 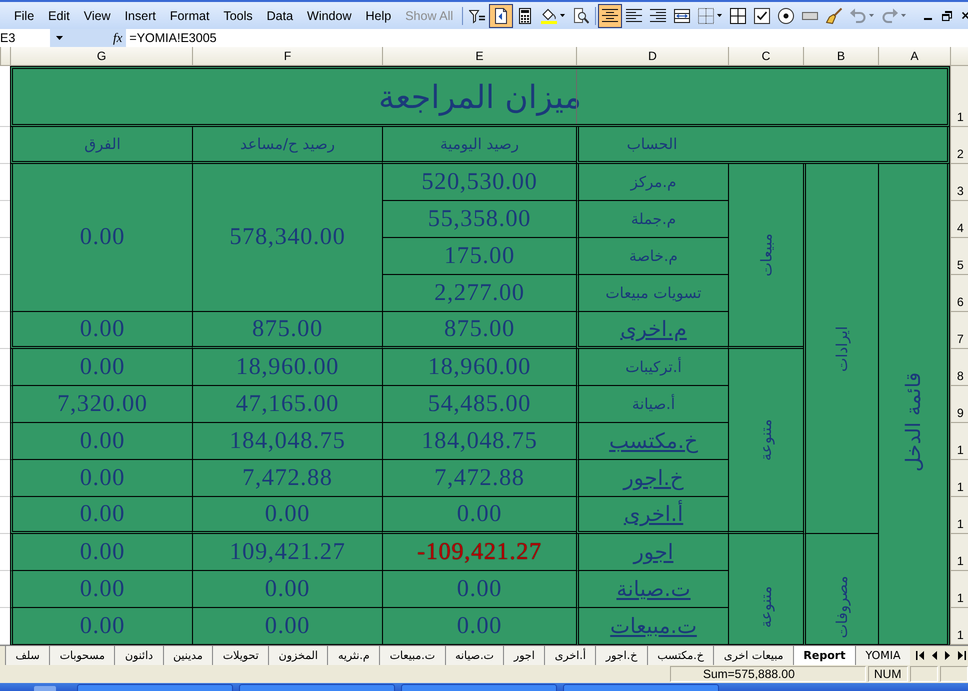 What do you see at coordinates (101, 145) in the screenshot?
I see `column-heading: الفرق` at bounding box center [101, 145].